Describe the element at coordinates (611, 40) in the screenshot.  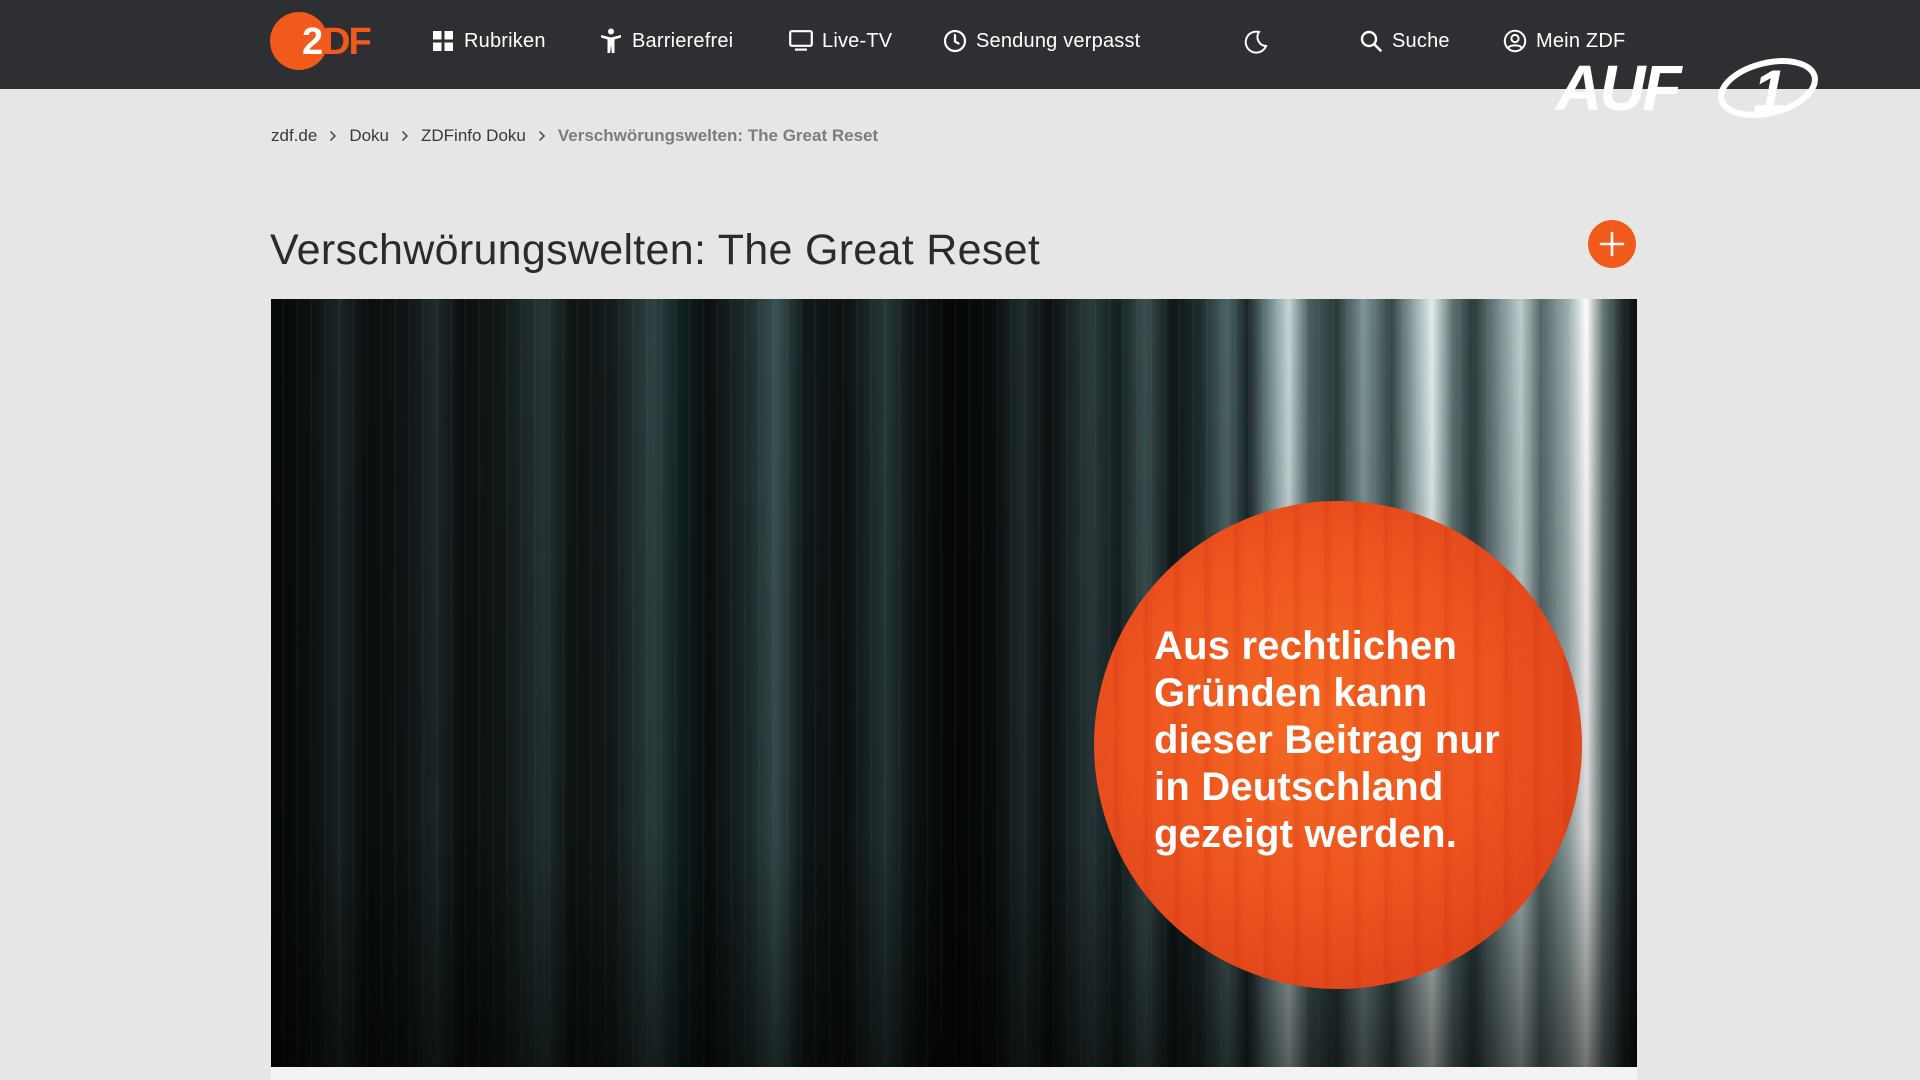
I see `accessibility-icon` at that location.